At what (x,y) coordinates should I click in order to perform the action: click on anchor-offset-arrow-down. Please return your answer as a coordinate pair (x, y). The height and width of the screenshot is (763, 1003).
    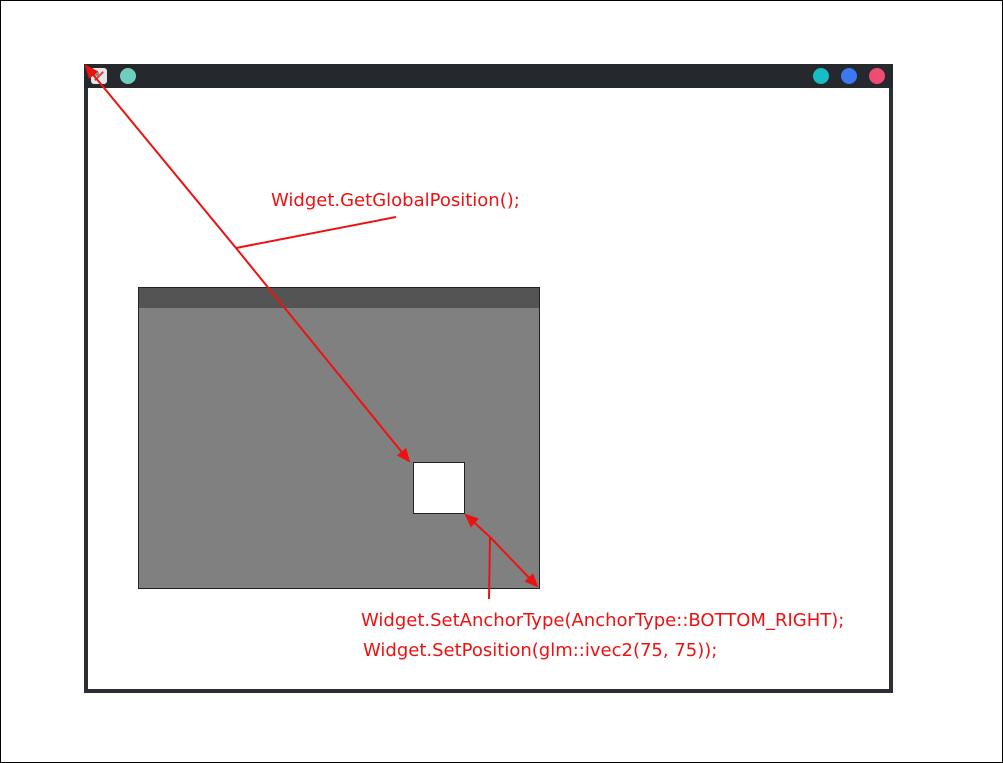
    Looking at the image, I should click on (514, 562).